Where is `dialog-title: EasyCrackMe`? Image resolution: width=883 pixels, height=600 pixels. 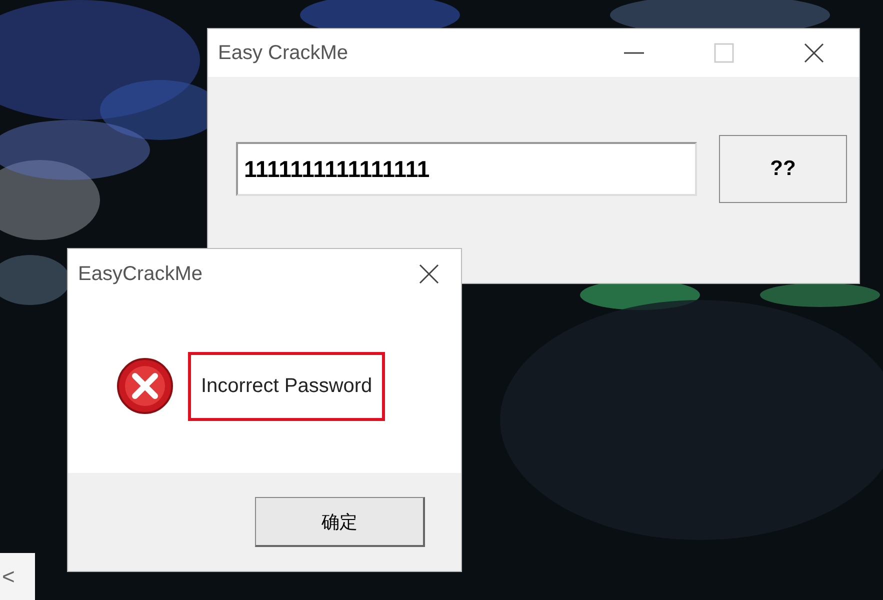 dialog-title: EasyCrackMe is located at coordinates (141, 274).